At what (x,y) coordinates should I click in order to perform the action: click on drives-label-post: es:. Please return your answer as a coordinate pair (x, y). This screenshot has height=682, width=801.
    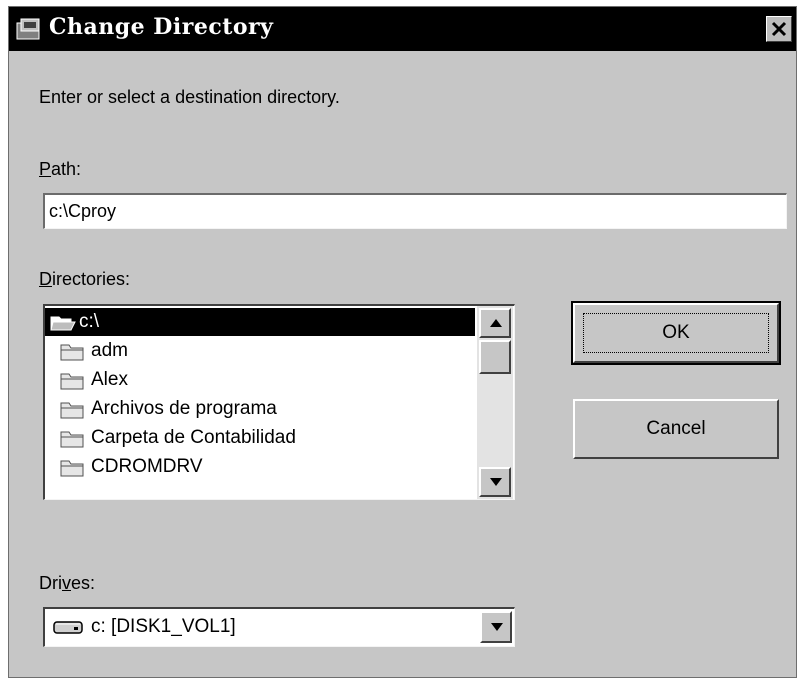
    Looking at the image, I should click on (83, 583).